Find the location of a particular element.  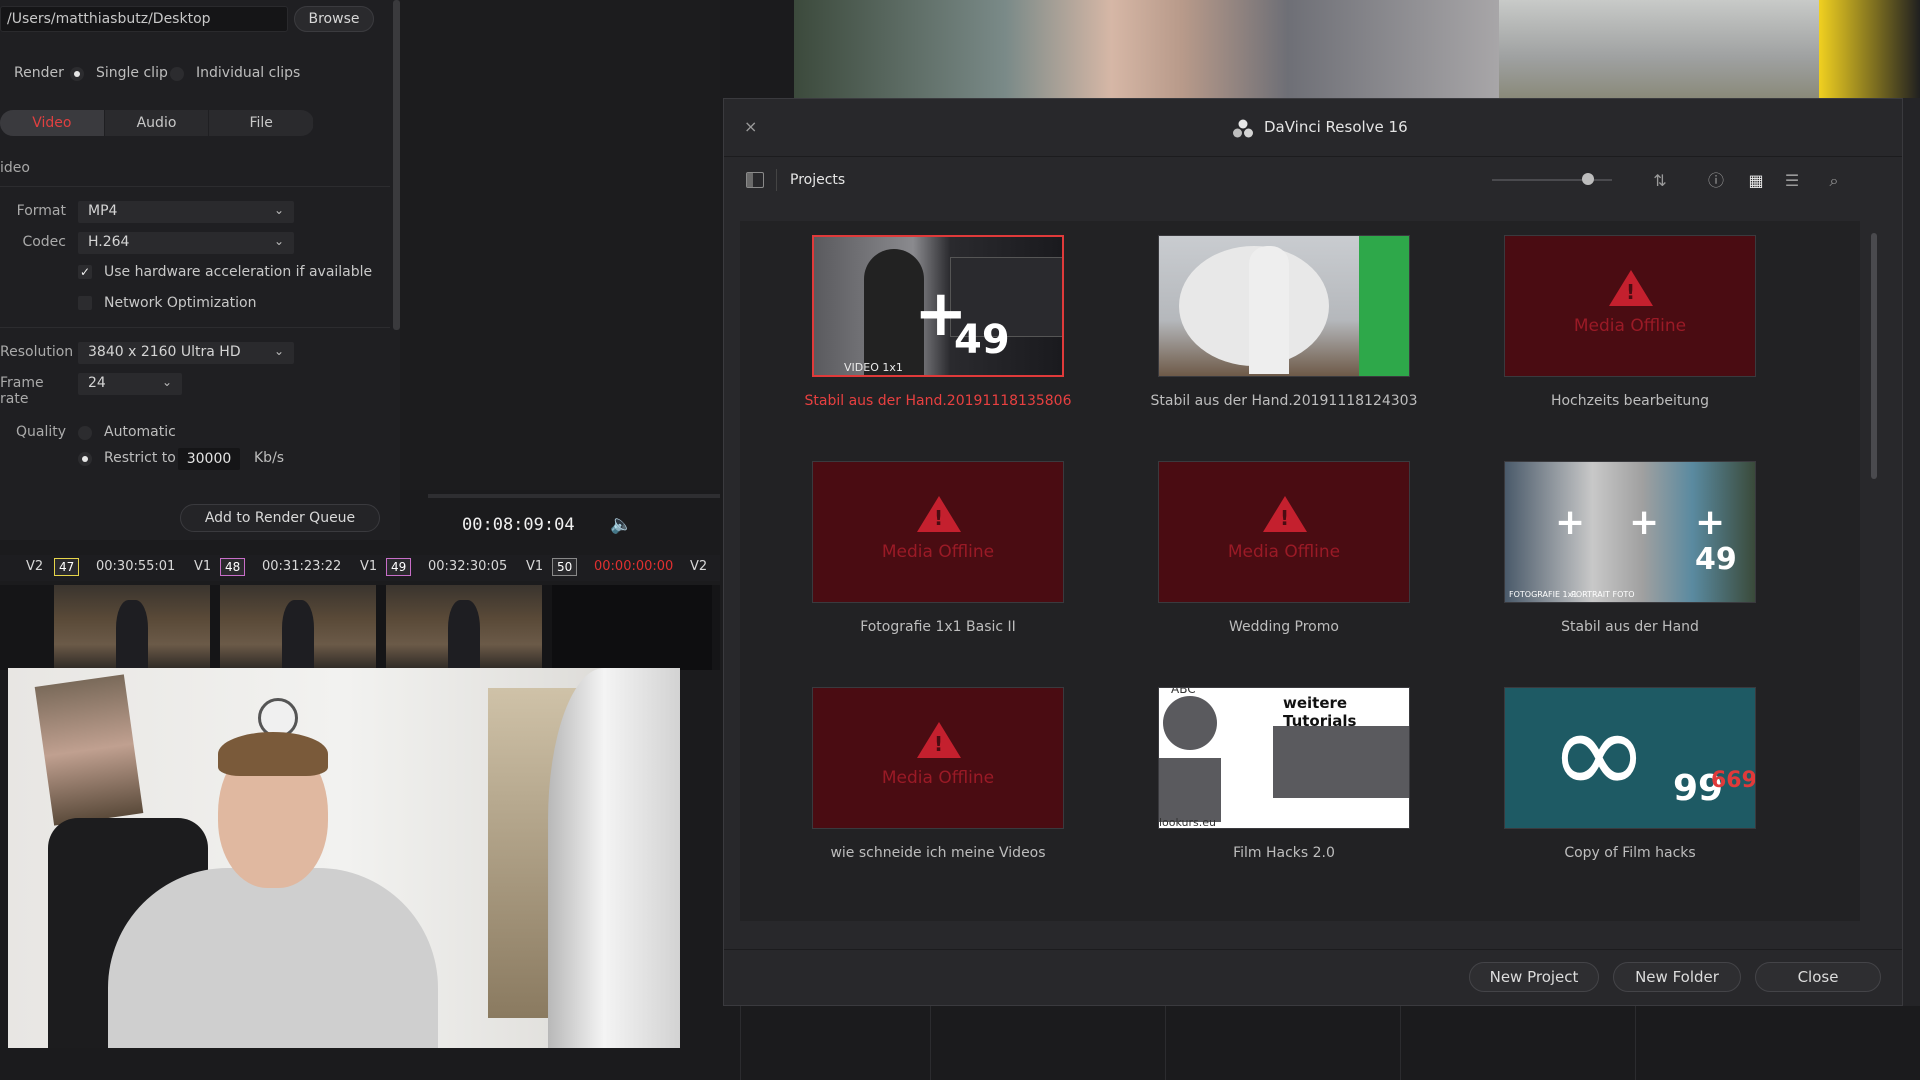

slider-handle is located at coordinates (1588, 179).